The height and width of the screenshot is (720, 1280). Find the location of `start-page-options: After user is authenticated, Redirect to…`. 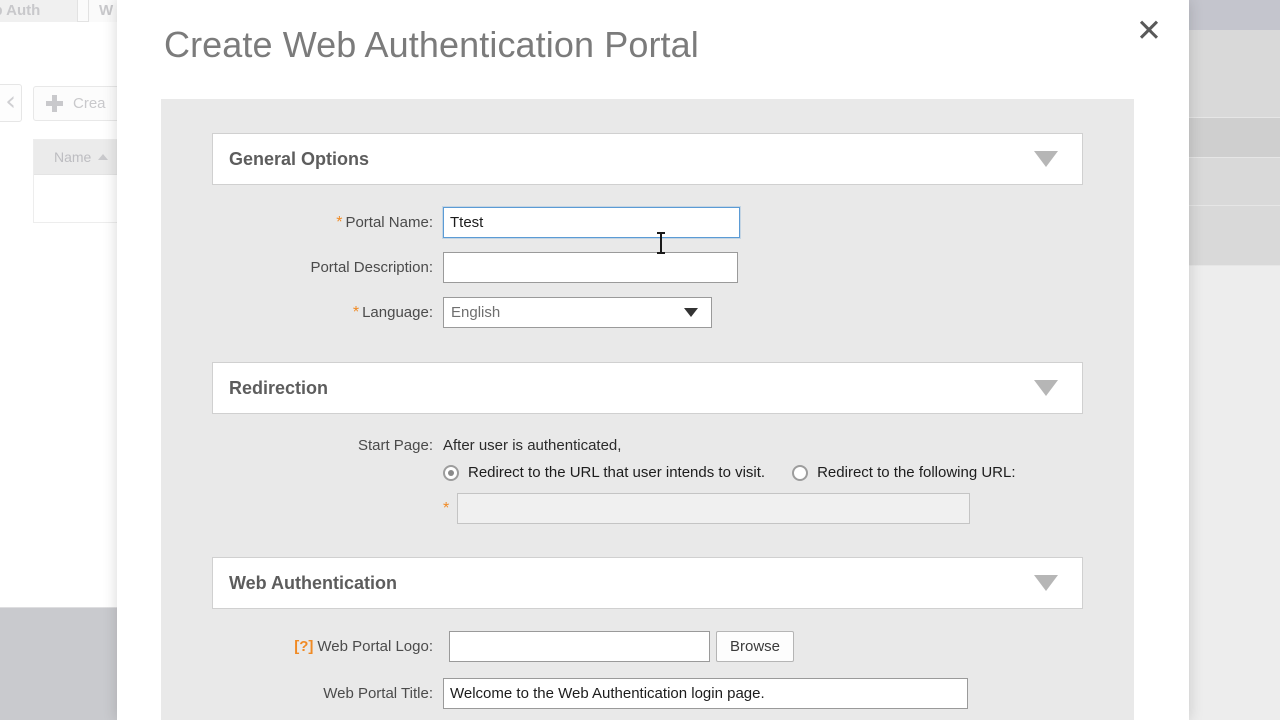

start-page-options: After user is authenticated, Redirect to… is located at coordinates (729, 479).